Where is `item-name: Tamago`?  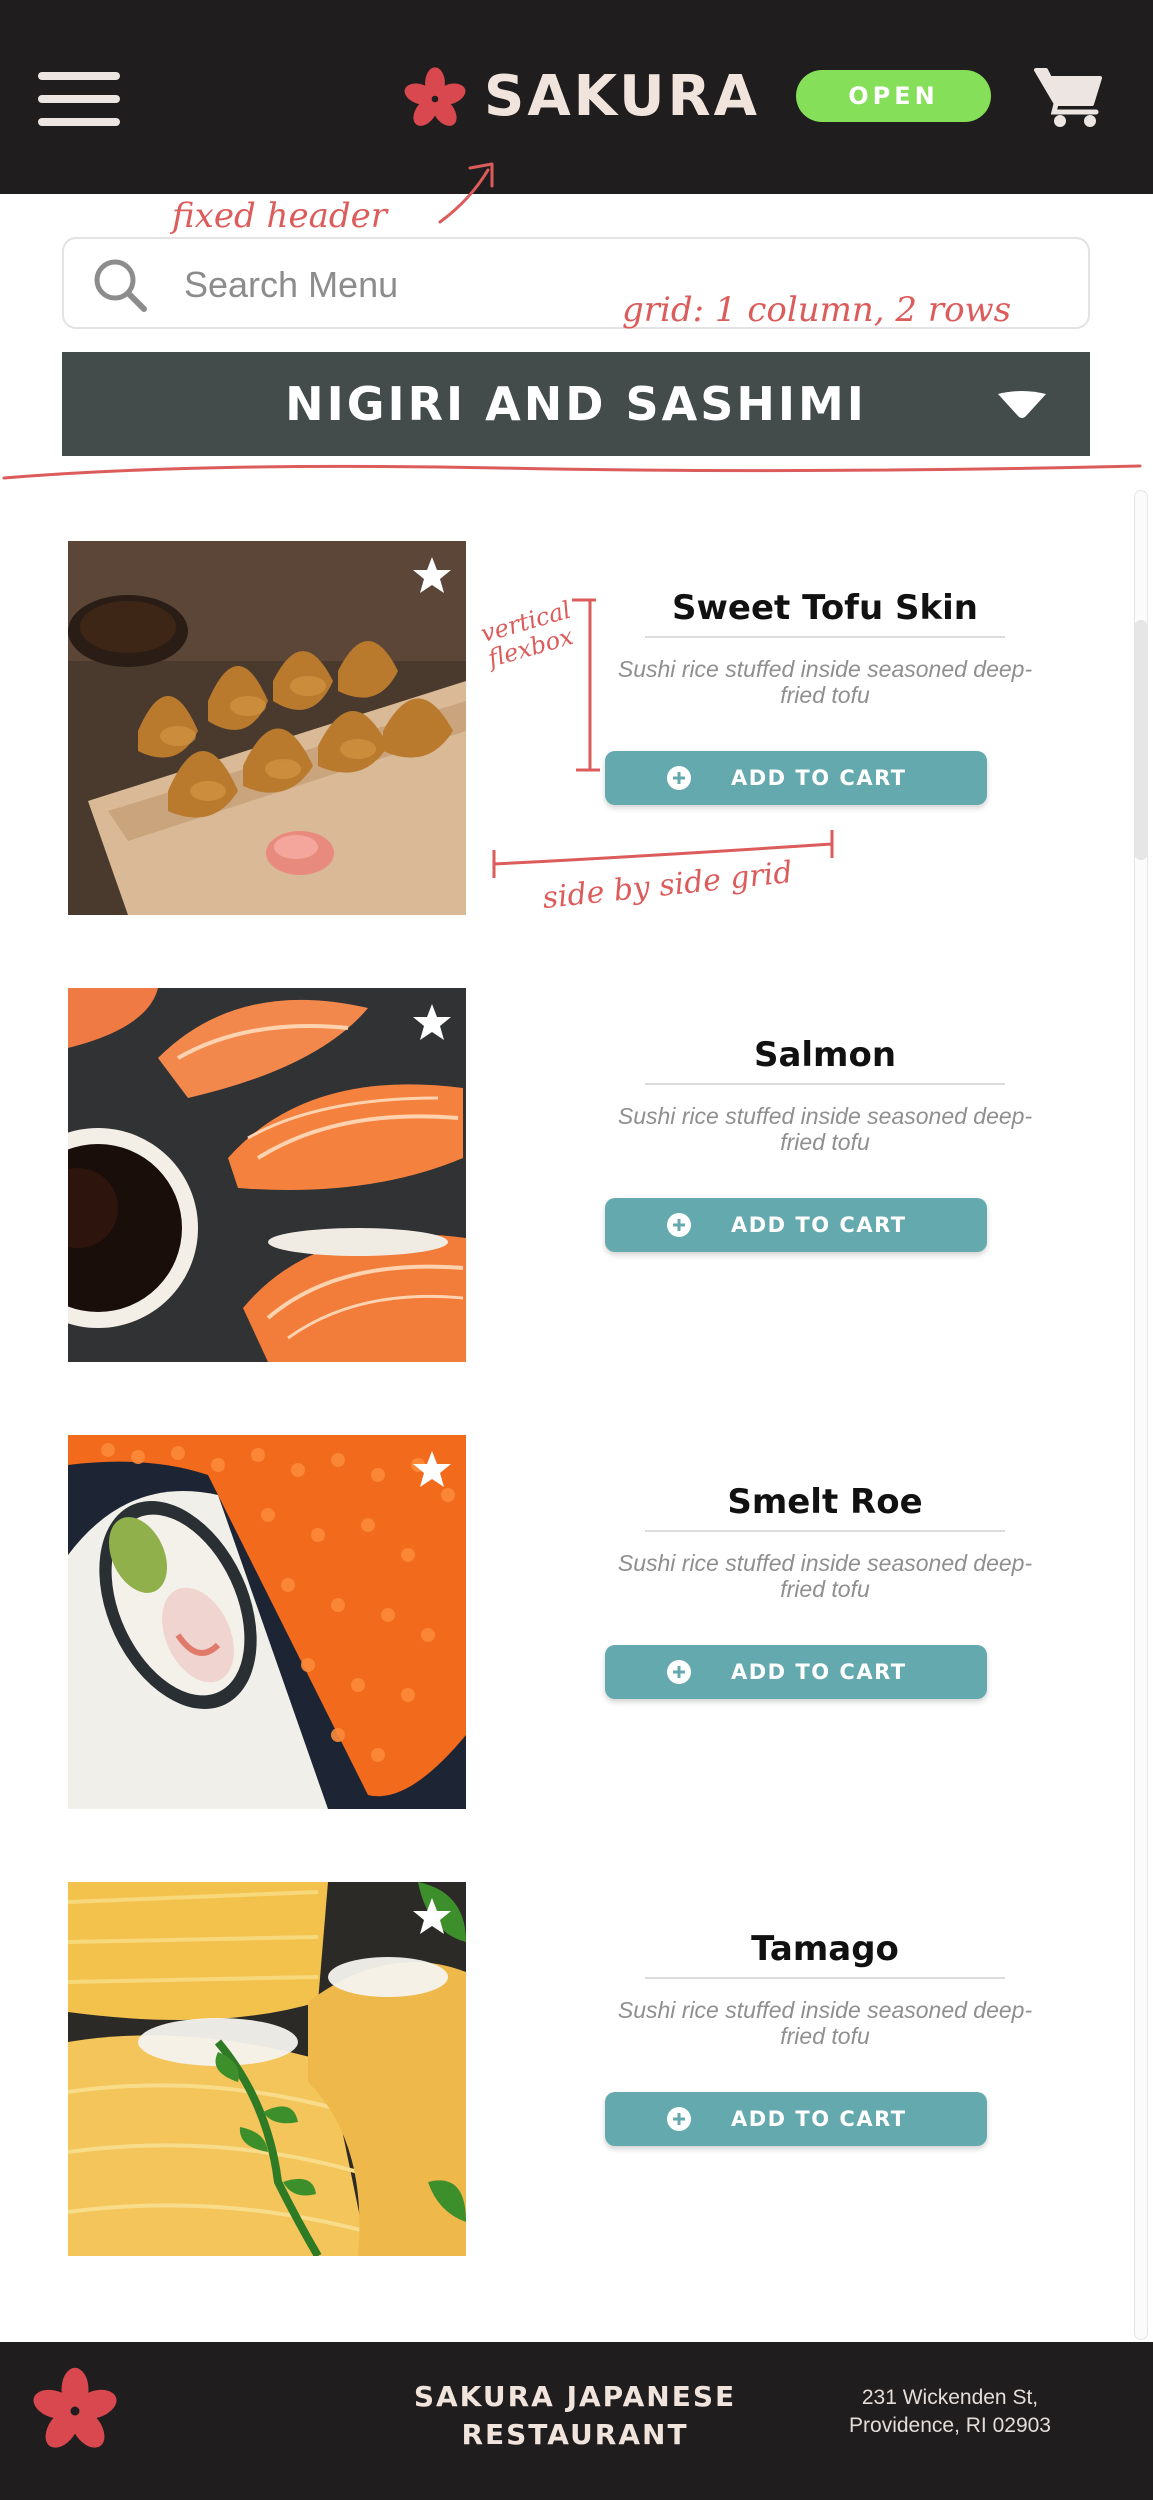
item-name: Tamago is located at coordinates (825, 1949).